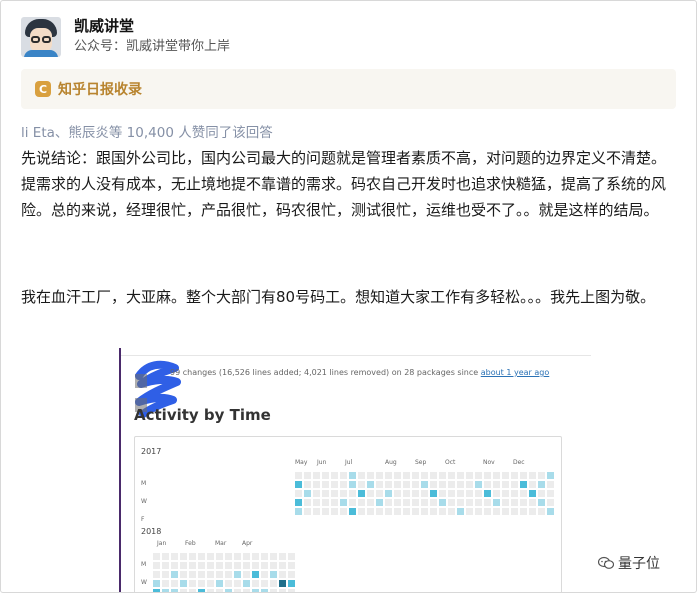  I want to click on zhihu-daily-icon: C, so click(43, 89).